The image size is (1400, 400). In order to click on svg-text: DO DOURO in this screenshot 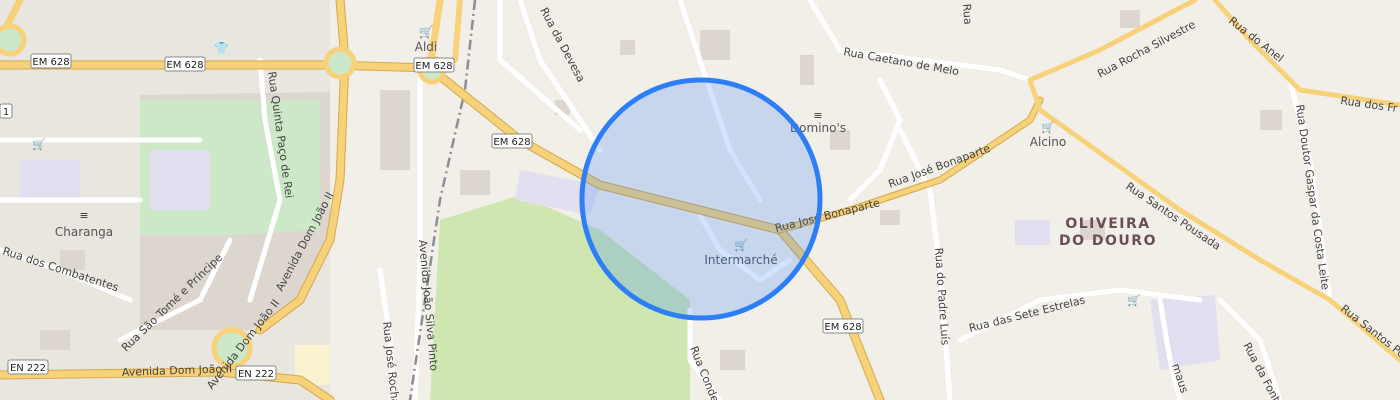, I will do `click(1108, 241)`.